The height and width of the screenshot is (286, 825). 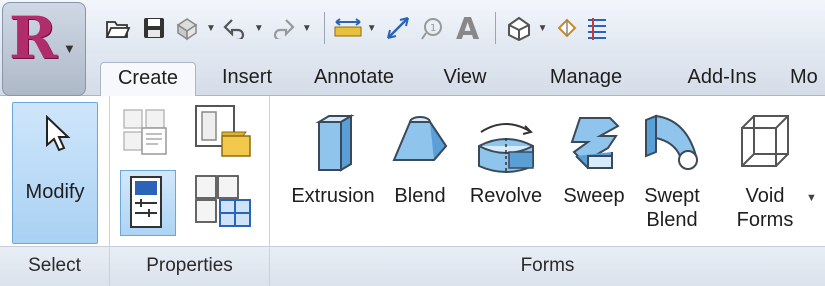 What do you see at coordinates (154, 28) in the screenshot?
I see `save-icon` at bounding box center [154, 28].